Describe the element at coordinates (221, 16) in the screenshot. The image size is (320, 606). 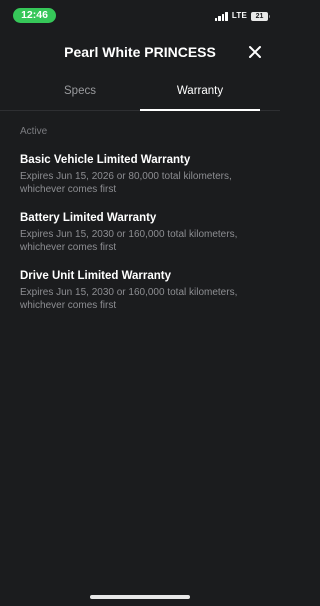
I see `cellular-signal-icon` at that location.